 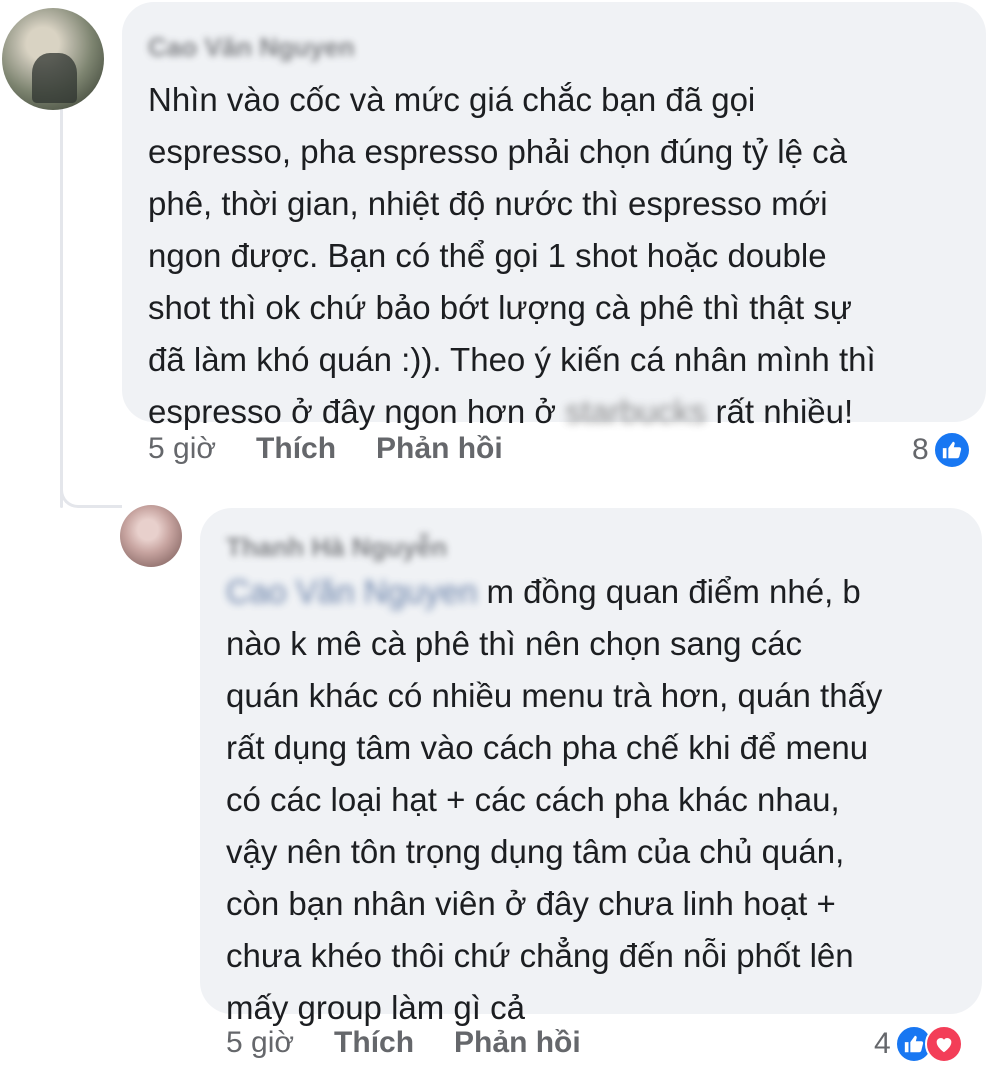 What do you see at coordinates (61, 308) in the screenshot?
I see `thread-line` at bounding box center [61, 308].